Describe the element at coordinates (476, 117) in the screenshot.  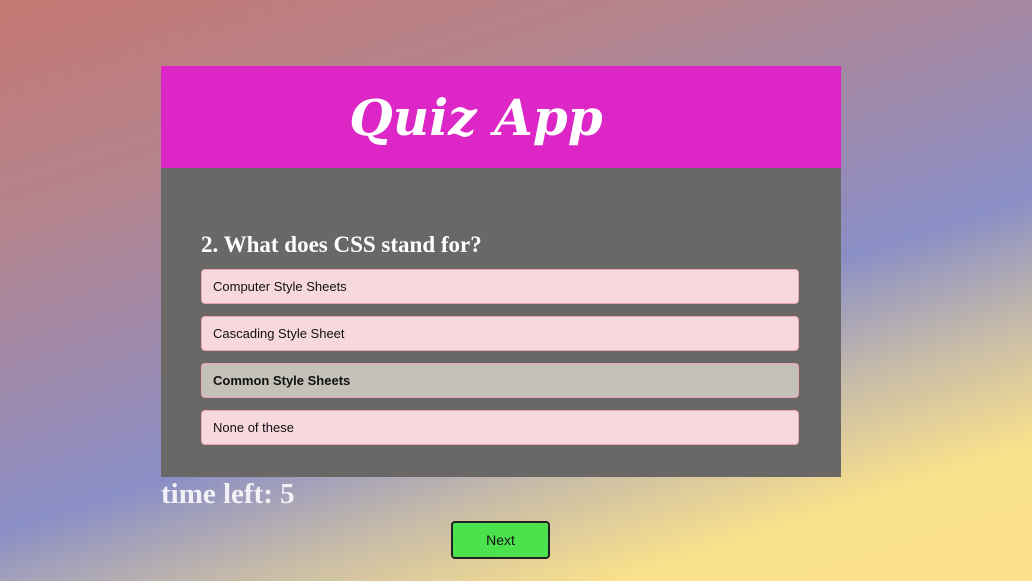
I see `app-title: Quiz App` at that location.